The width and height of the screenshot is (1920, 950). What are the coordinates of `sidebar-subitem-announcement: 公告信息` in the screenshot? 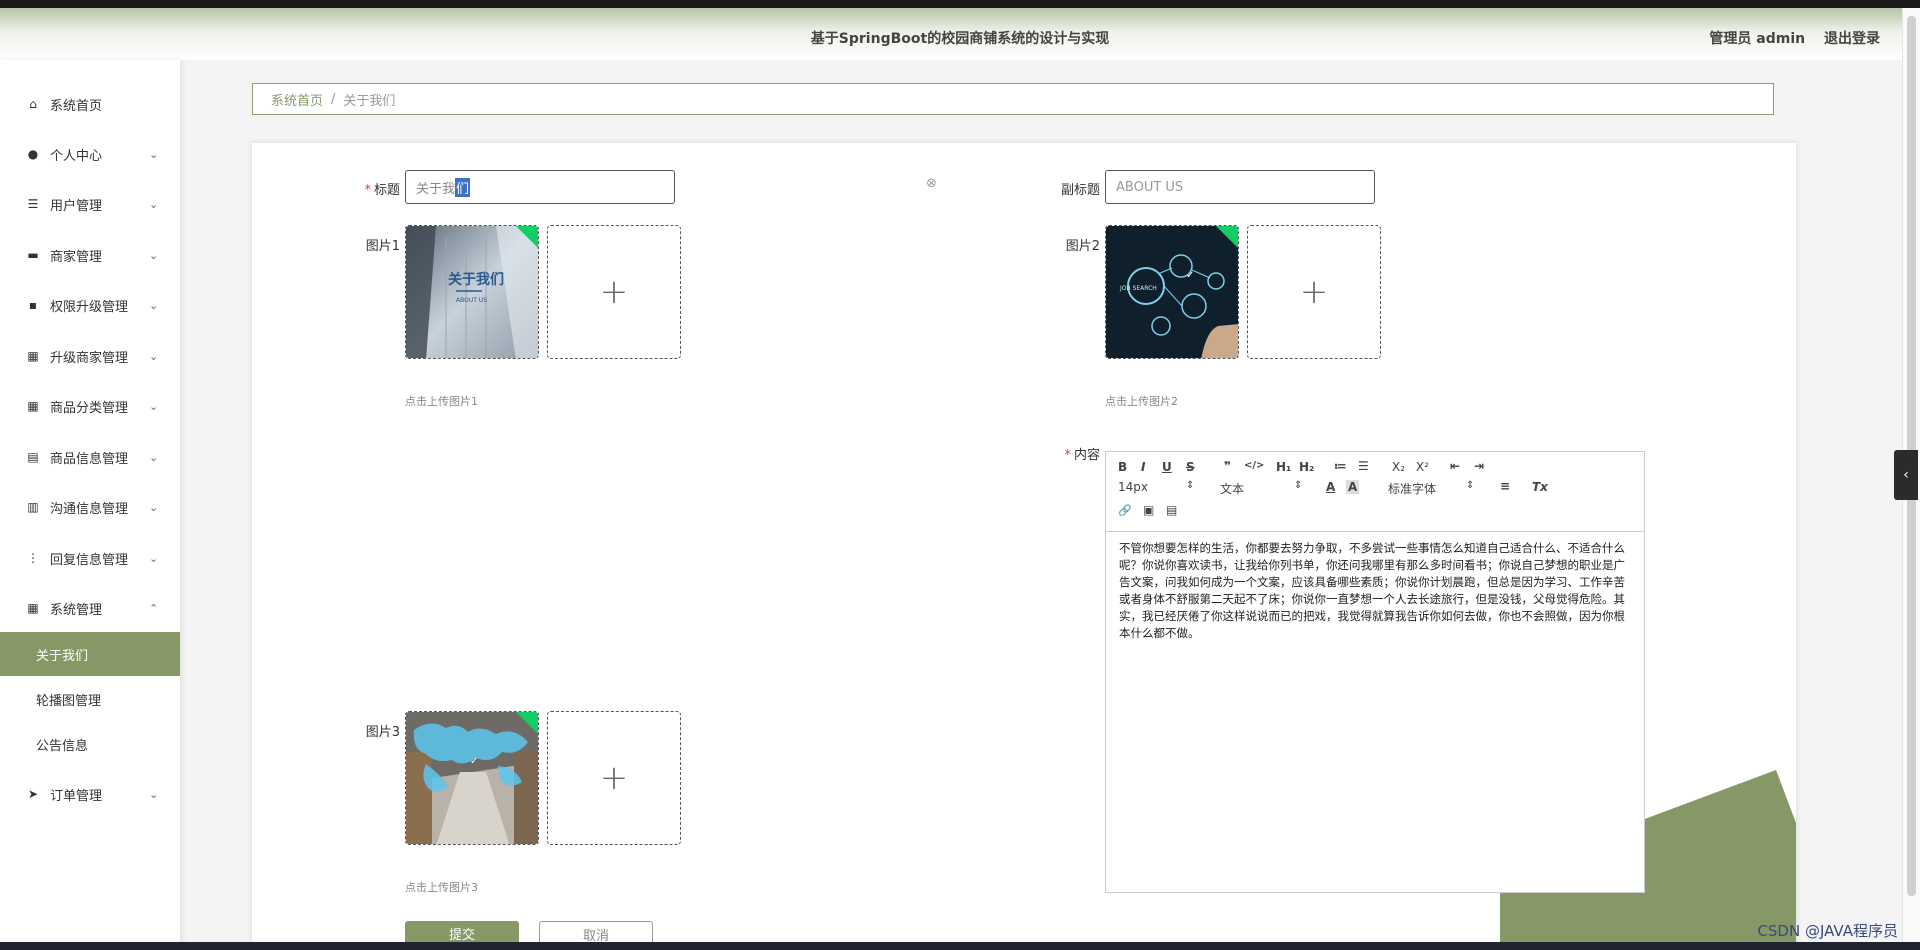 It's located at (90, 744).